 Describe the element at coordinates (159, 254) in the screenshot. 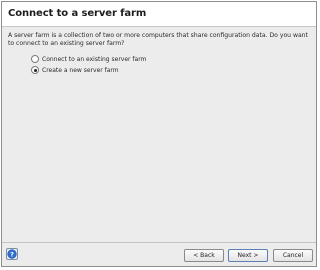

I see `dialog-footer: ? < Back Next > Cancel` at that location.